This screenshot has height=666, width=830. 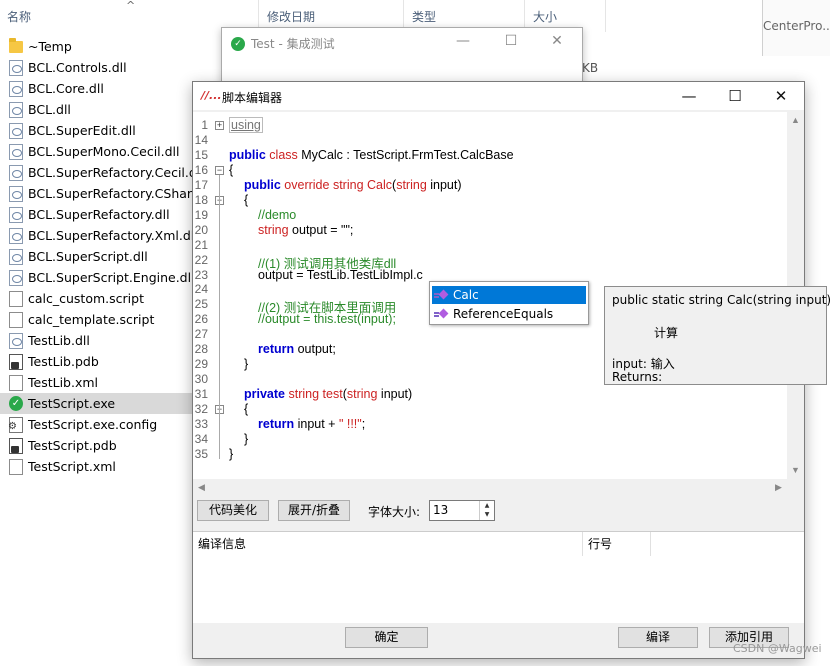 What do you see at coordinates (91, 319) in the screenshot?
I see `file-name: calc_template.script` at bounding box center [91, 319].